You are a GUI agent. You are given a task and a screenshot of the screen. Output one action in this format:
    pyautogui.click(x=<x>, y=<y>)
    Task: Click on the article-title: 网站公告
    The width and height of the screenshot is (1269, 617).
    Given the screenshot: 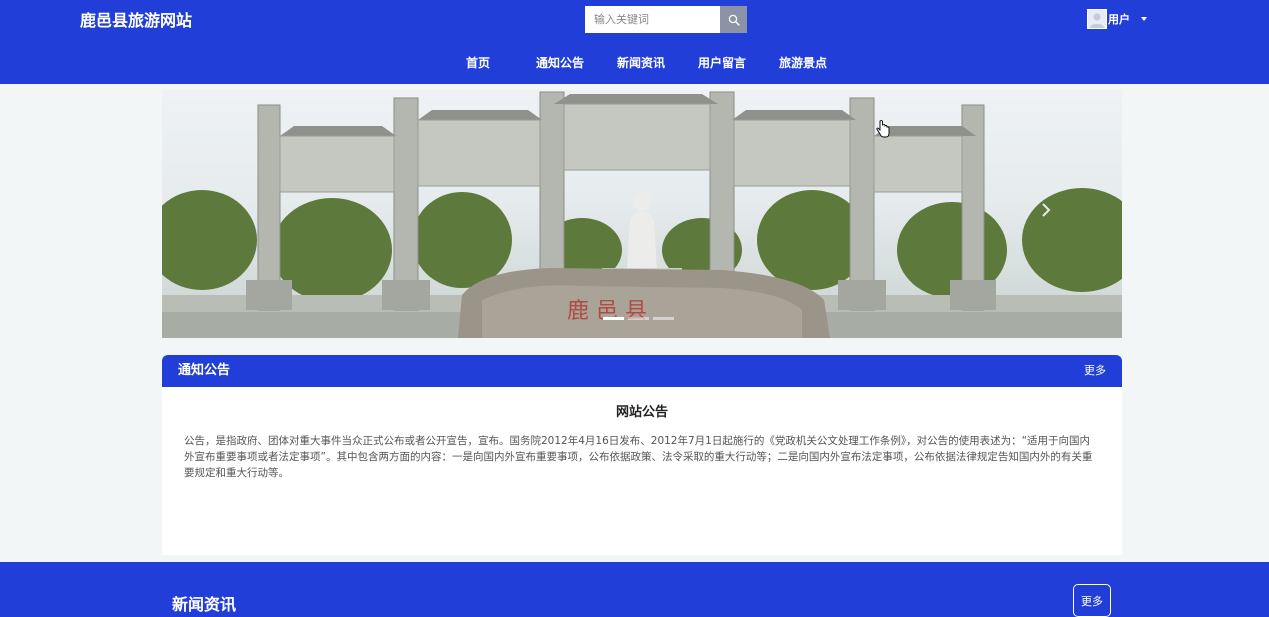 What is the action you would take?
    pyautogui.click(x=642, y=410)
    